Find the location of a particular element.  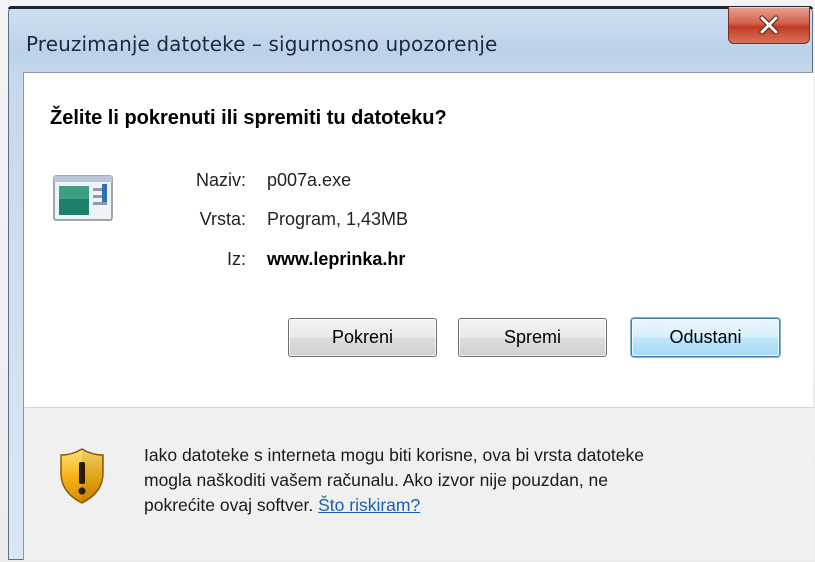

from-label: Iz: is located at coordinates (236, 259).